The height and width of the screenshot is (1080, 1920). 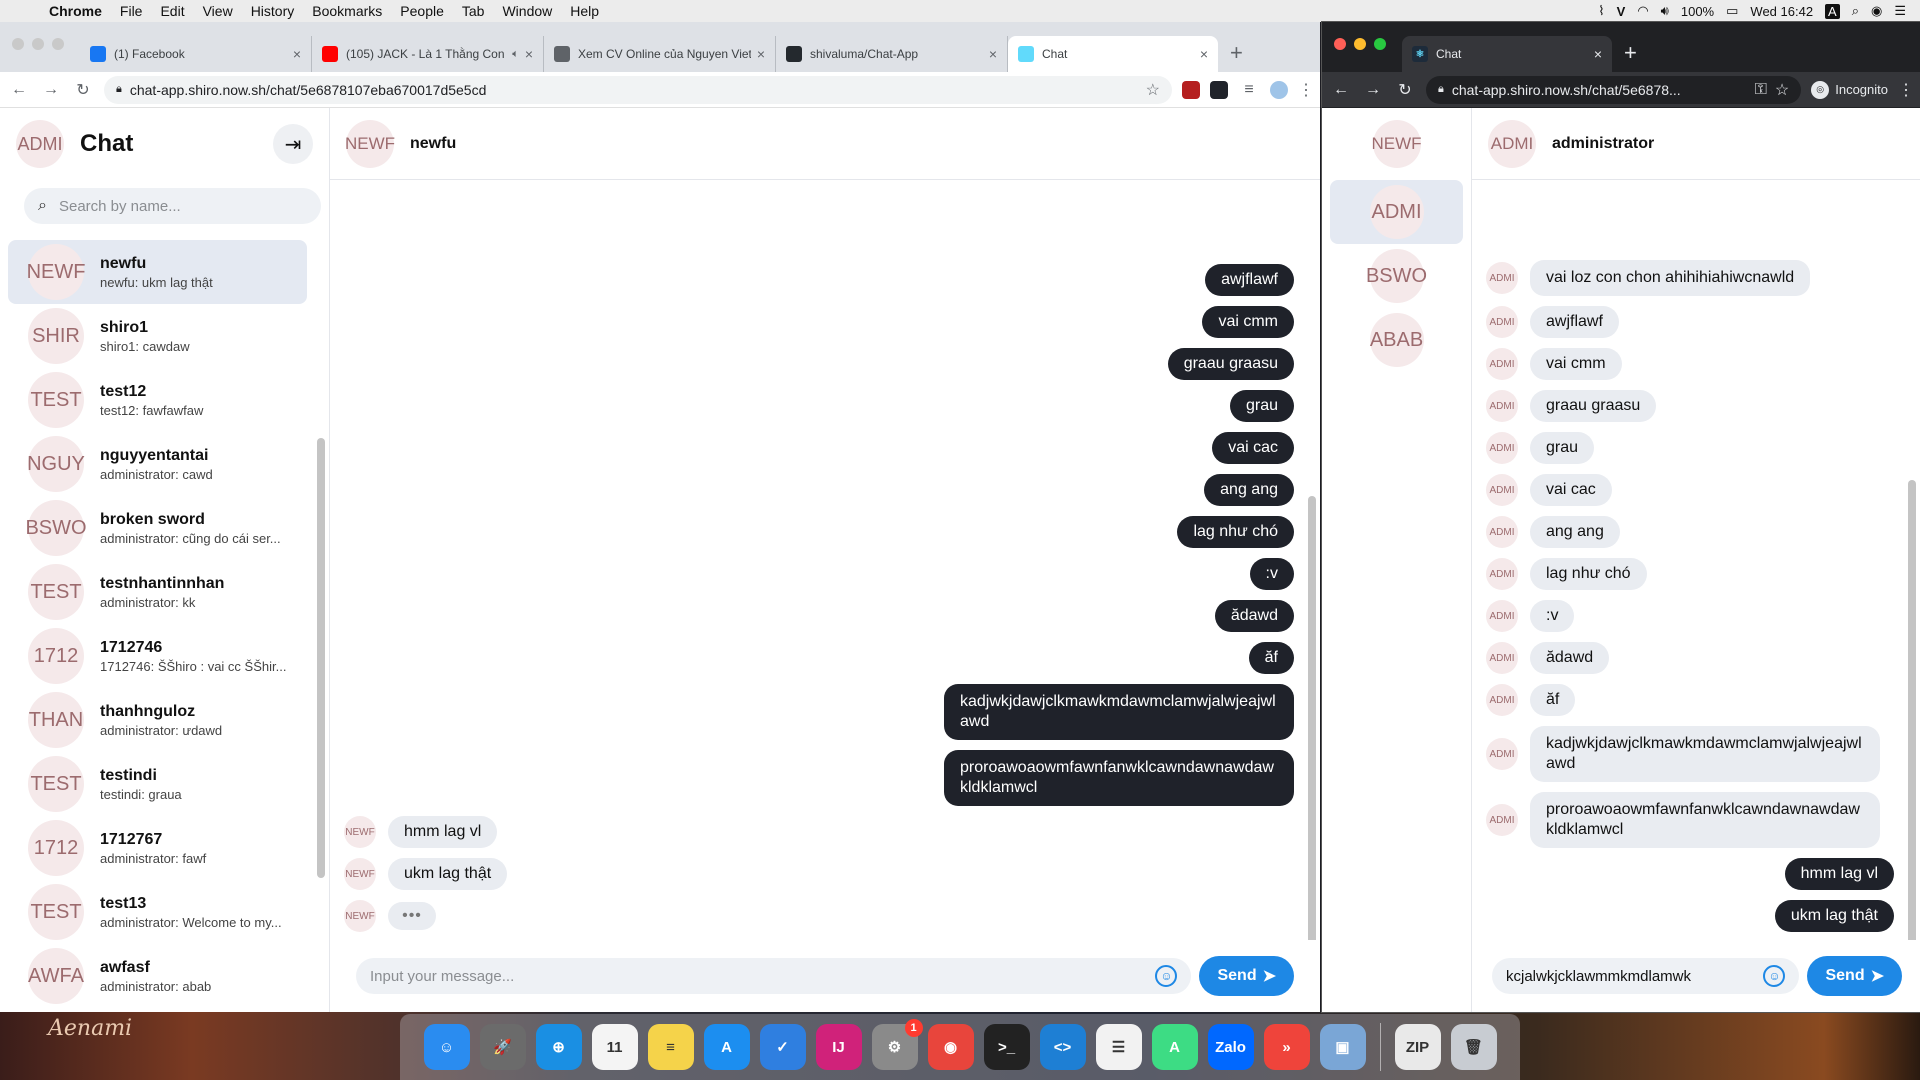 I want to click on reminders-icon: ☰, so click(x=1118, y=1047).